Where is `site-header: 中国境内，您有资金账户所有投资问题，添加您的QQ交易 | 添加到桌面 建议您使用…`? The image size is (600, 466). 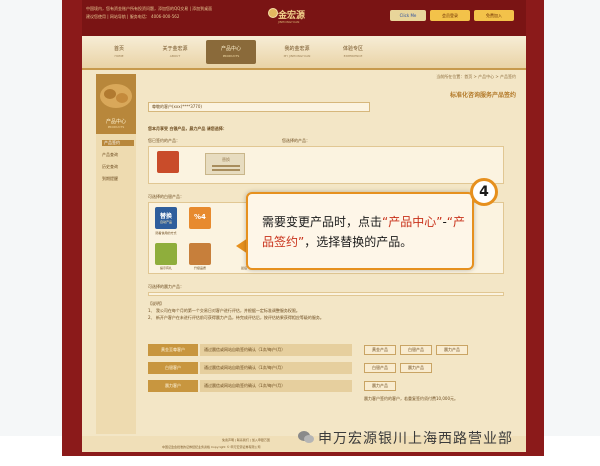 site-header: 中国境内，您有资金账户所有投资问题，添加您的QQ交易 | 添加到桌面 建议您使用… is located at coordinates (304, 18).